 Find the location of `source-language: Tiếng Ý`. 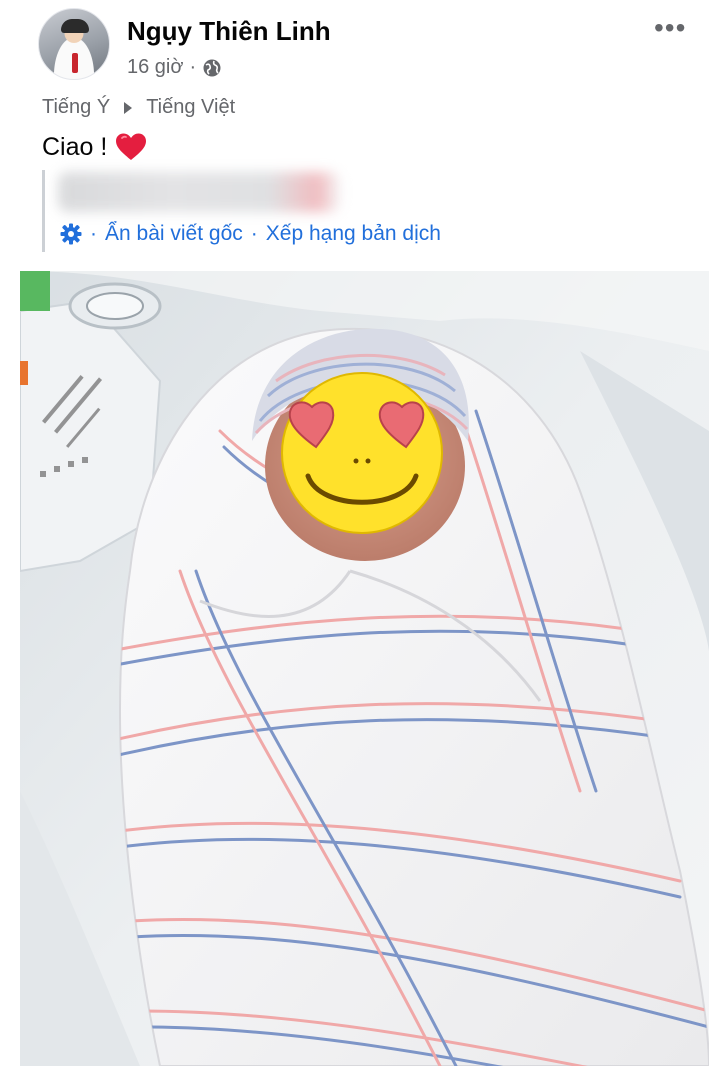

source-language: Tiếng Ý is located at coordinates (76, 107).